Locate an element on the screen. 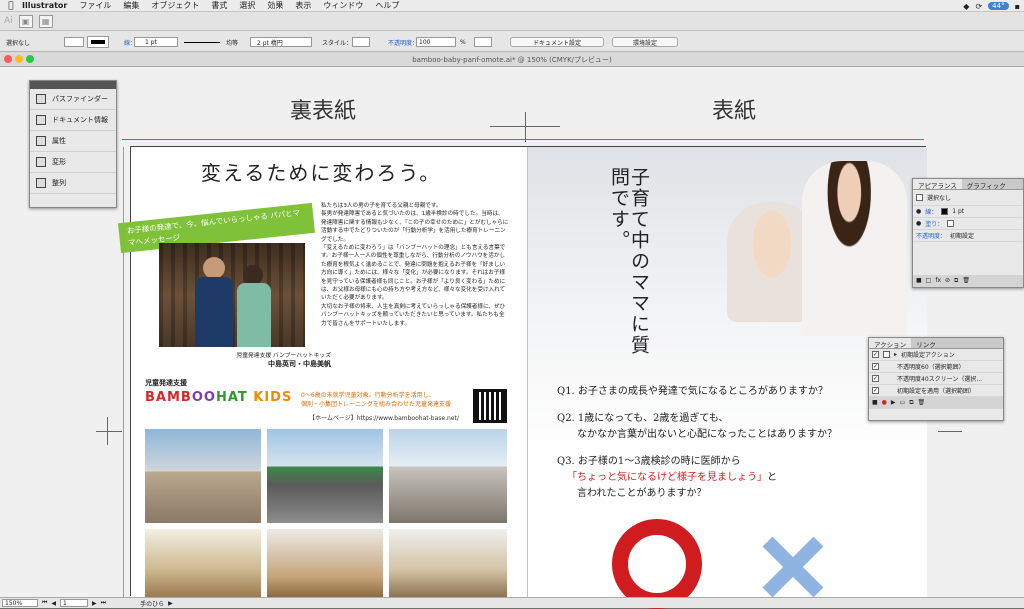  last-artboard-icon: ⏭ is located at coordinates (103, 603).